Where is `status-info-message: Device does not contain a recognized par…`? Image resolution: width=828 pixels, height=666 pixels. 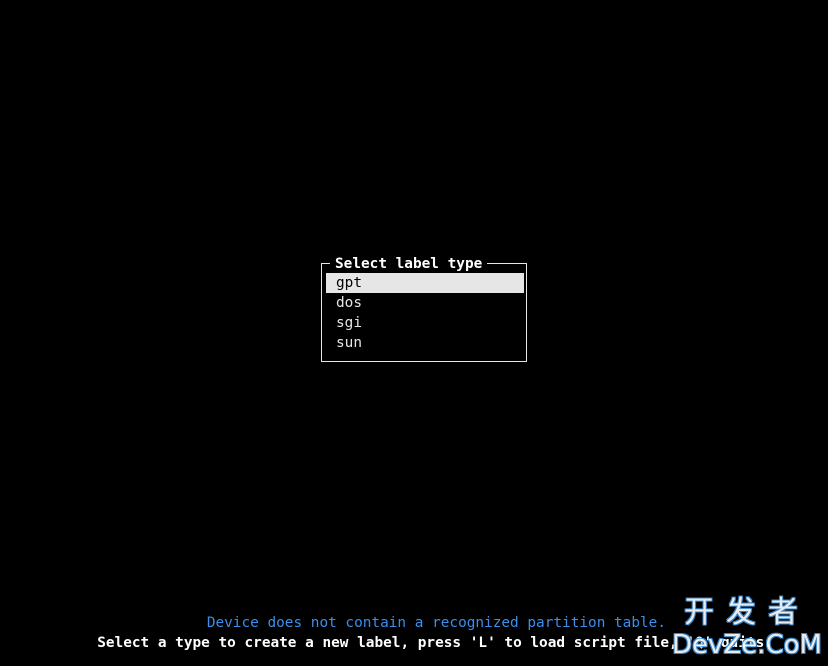
status-info-message: Device does not contain a recognized par… is located at coordinates (436, 623).